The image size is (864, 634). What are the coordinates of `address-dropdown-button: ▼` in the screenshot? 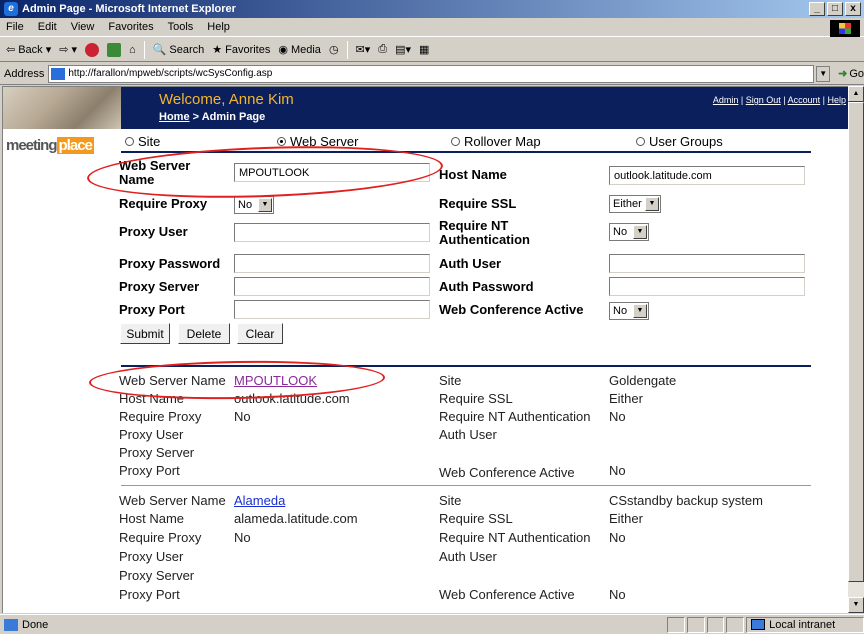 It's located at (823, 73).